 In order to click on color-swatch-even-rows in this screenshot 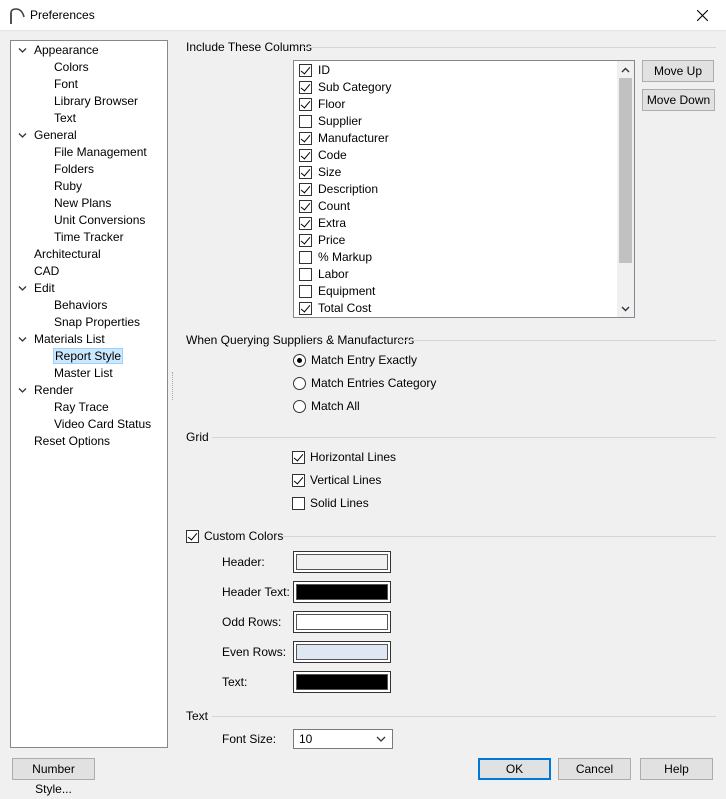, I will do `click(342, 652)`.